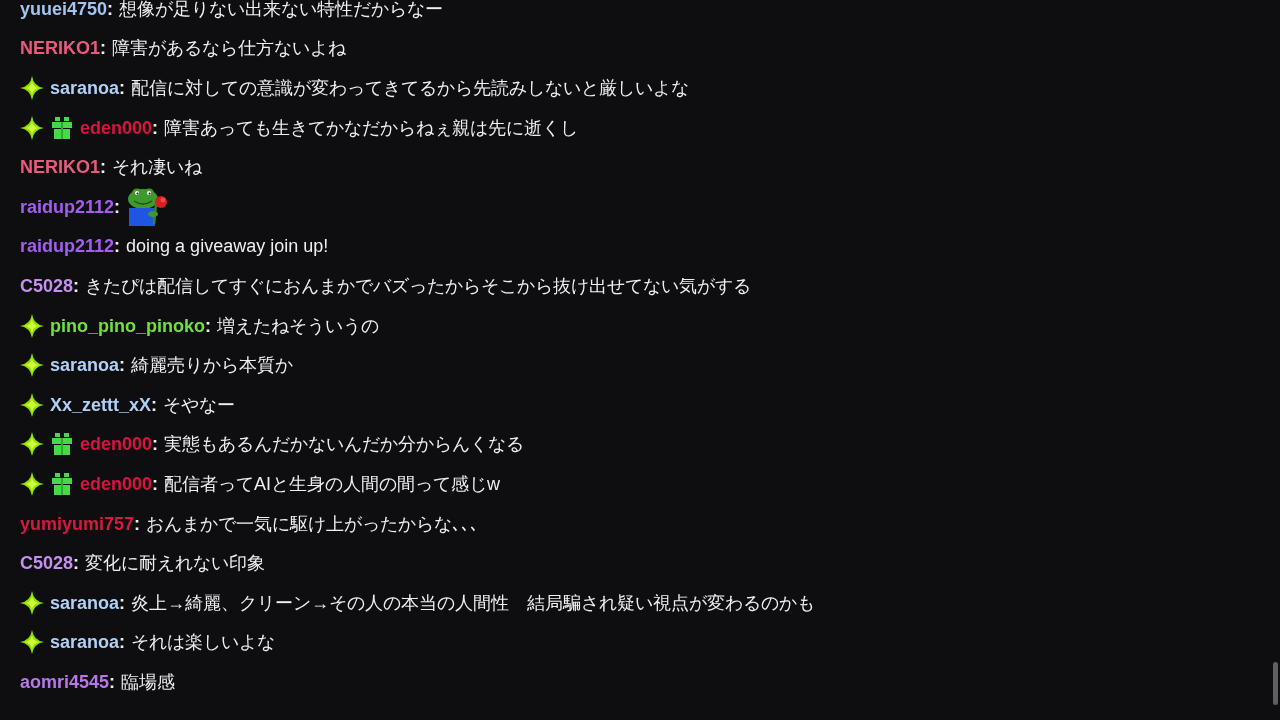  I want to click on username: yuuei4750:, so click(67, 10).